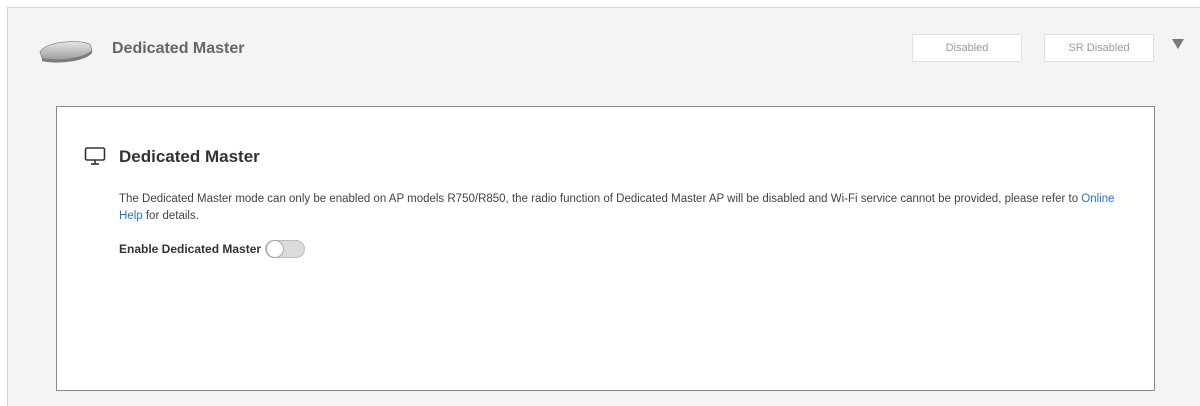 The height and width of the screenshot is (406, 1200). What do you see at coordinates (66, 52) in the screenshot?
I see `access-point-icon` at bounding box center [66, 52].